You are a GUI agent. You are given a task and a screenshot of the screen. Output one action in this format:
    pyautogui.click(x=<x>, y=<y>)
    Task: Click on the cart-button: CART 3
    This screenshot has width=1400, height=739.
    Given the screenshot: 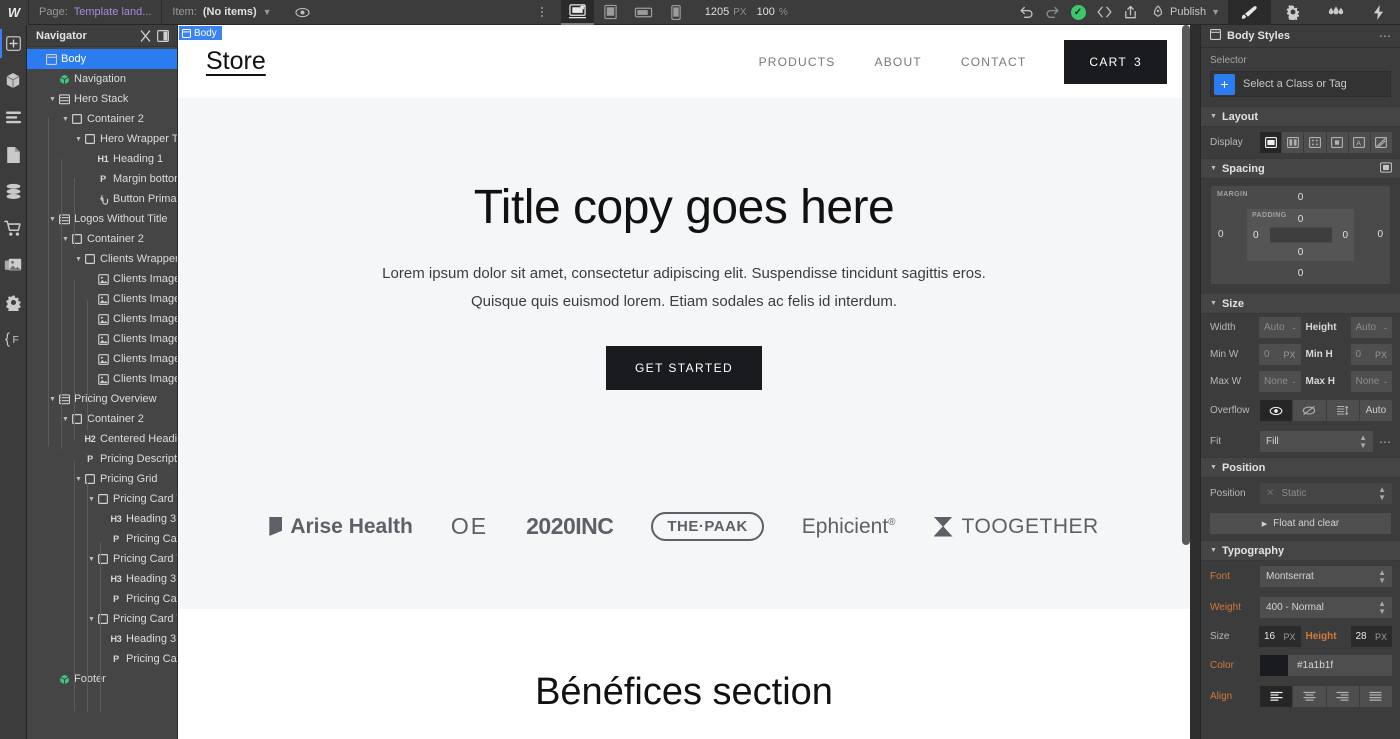 What is the action you would take?
    pyautogui.click(x=1115, y=61)
    